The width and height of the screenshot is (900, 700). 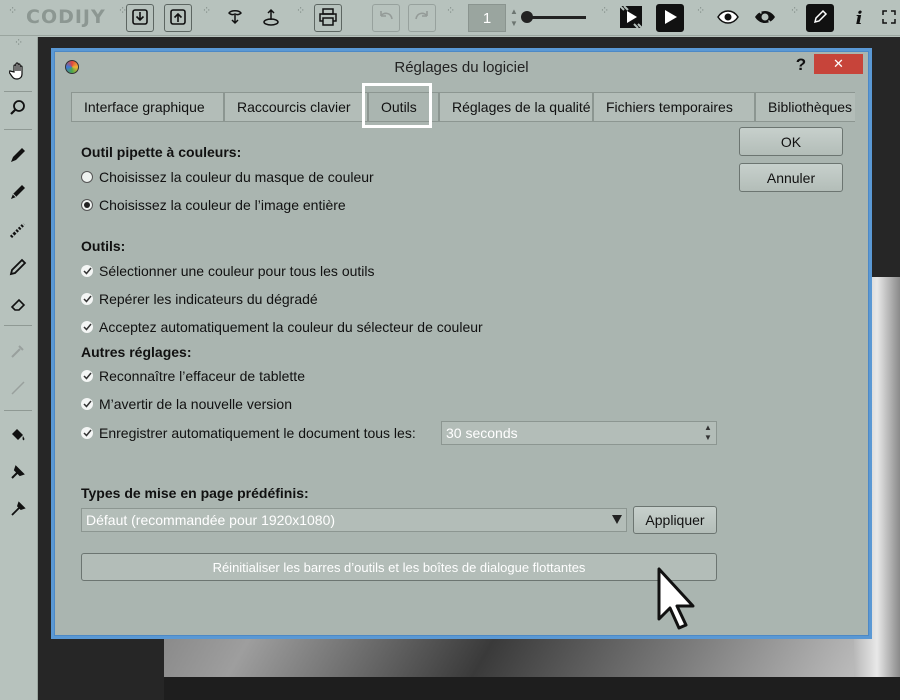 I want to click on pixel-brush-tool, so click(x=18, y=231).